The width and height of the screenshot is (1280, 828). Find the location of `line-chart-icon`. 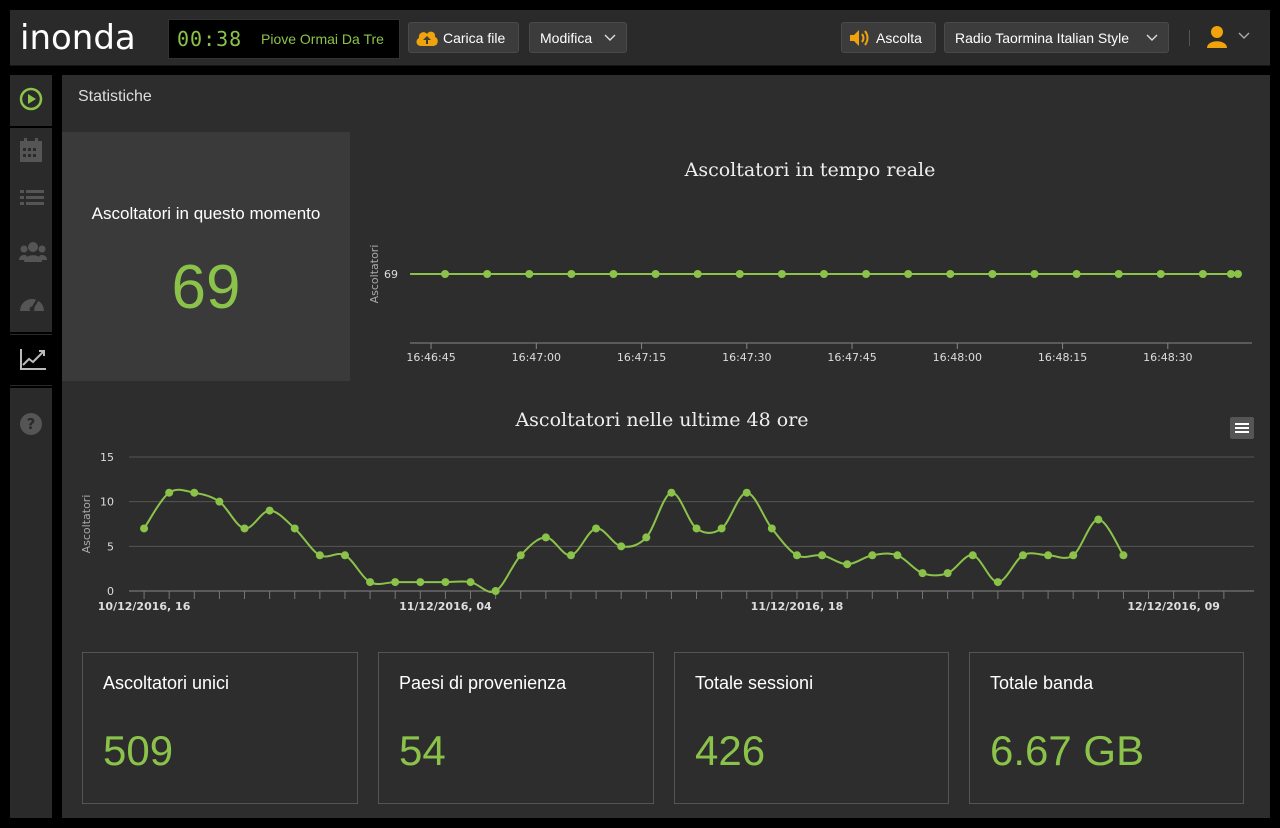

line-chart-icon is located at coordinates (33, 359).